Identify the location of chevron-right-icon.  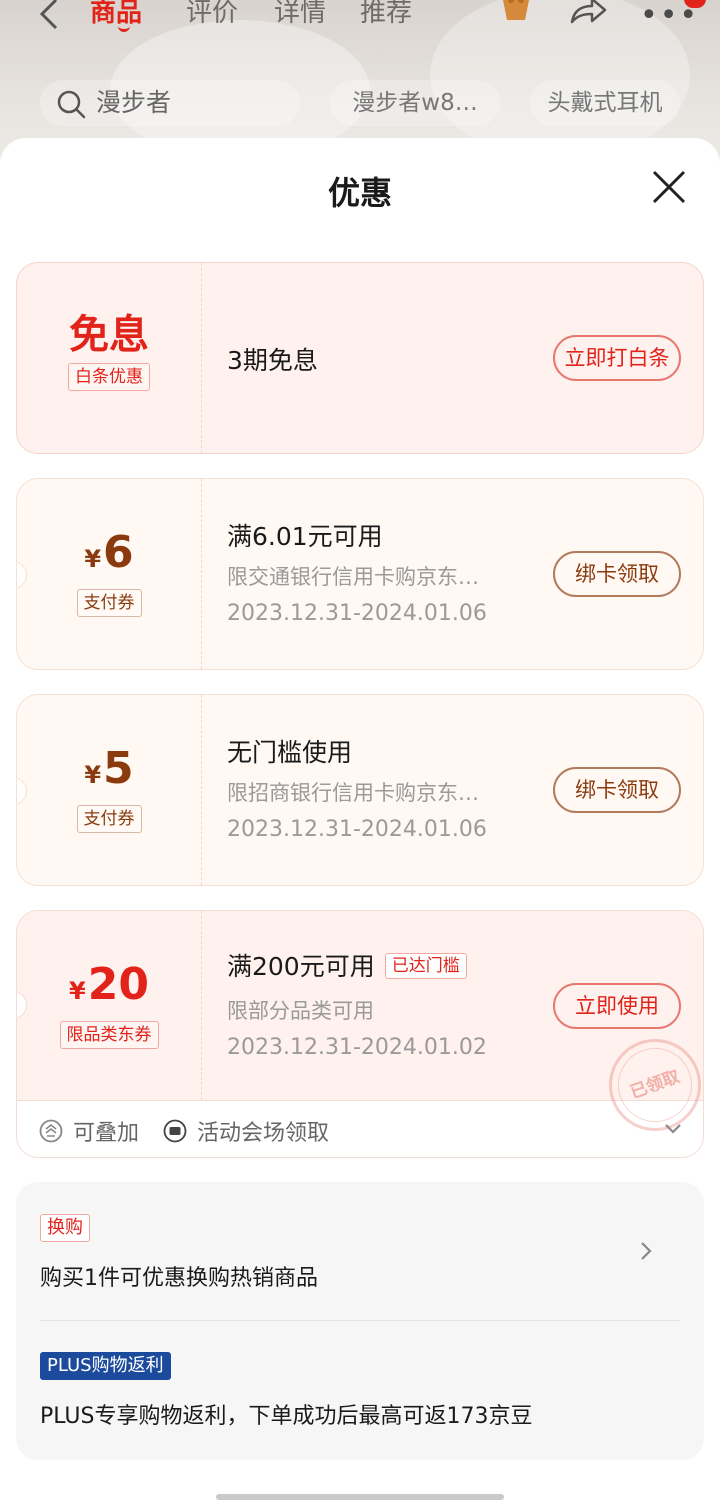
(646, 1251).